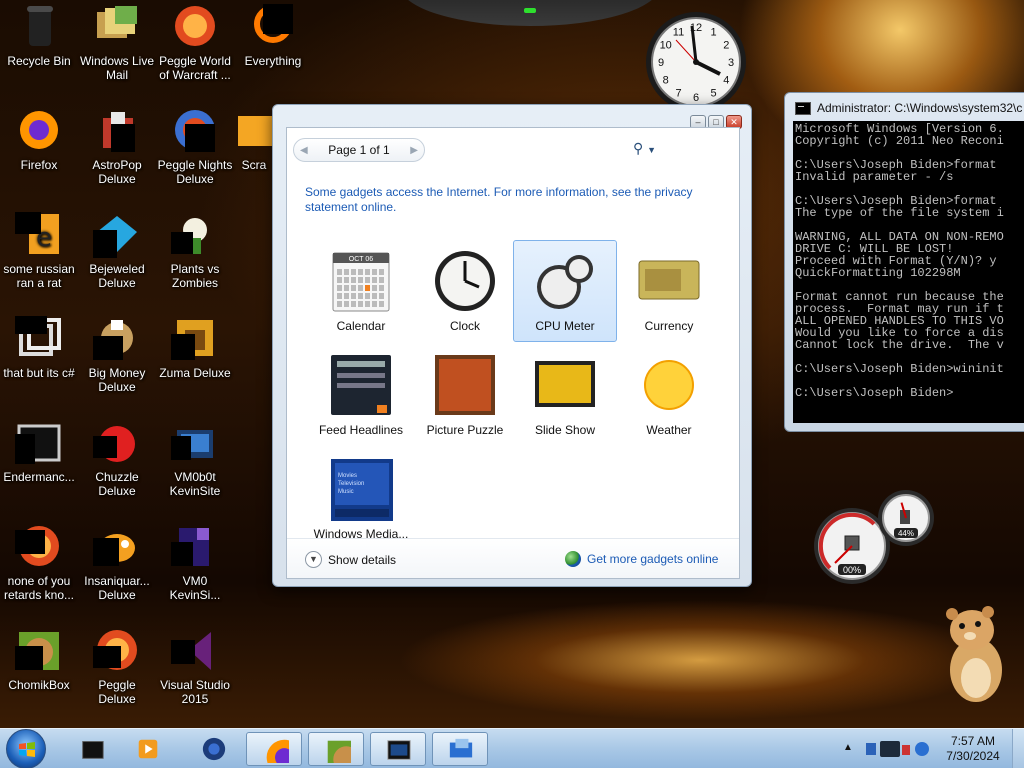  What do you see at coordinates (678, 33) in the screenshot?
I see `clock-numeral: 11` at bounding box center [678, 33].